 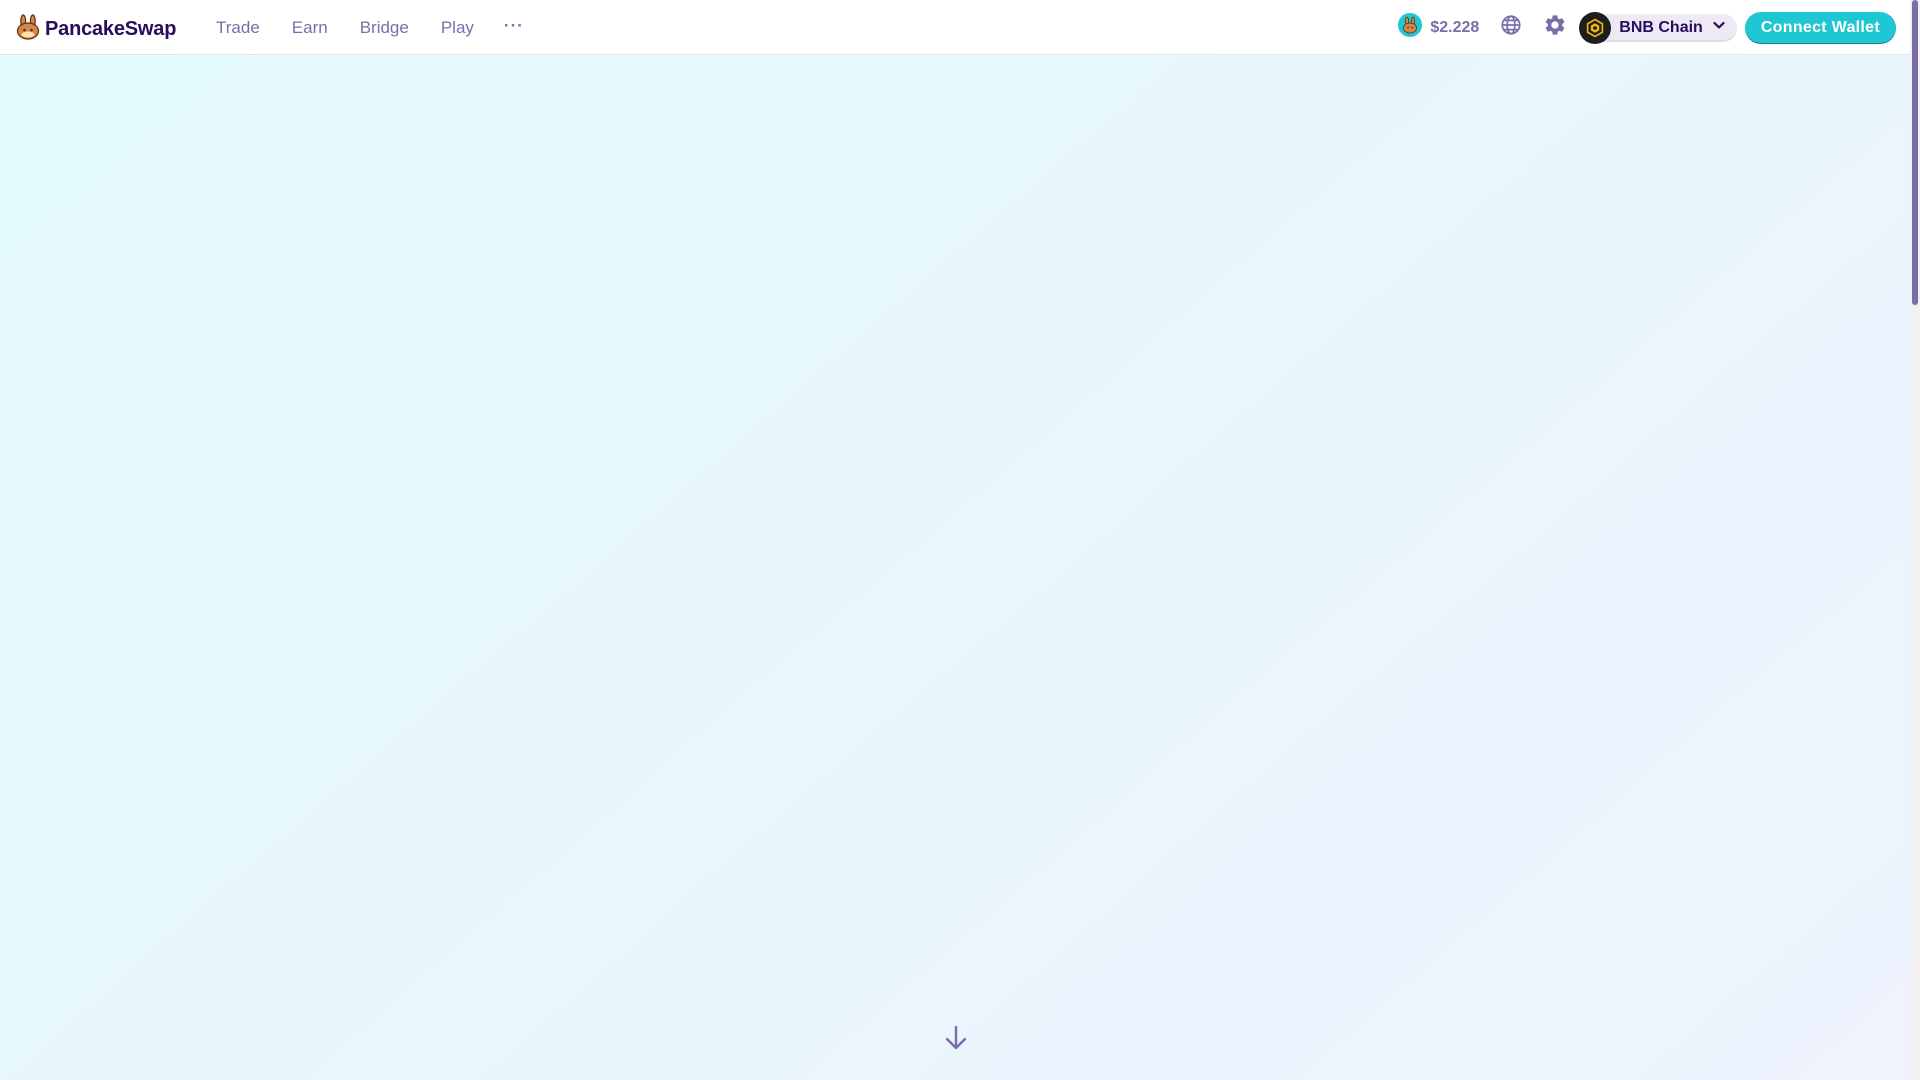 What do you see at coordinates (238, 28) in the screenshot?
I see `nav-trade: Trade` at bounding box center [238, 28].